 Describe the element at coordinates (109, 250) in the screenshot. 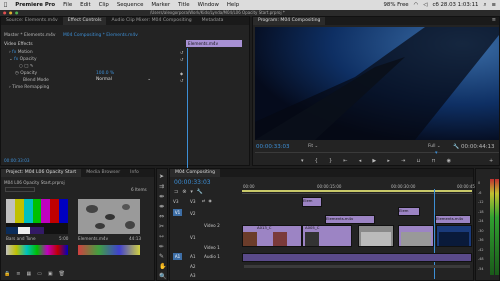

I see `sequence-thumbnail` at that location.